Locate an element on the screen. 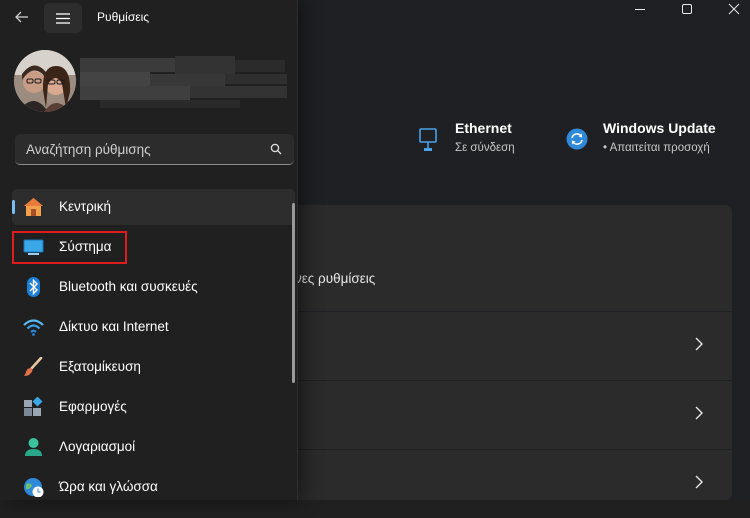  nav-item-label: Σύστημα is located at coordinates (85, 246).